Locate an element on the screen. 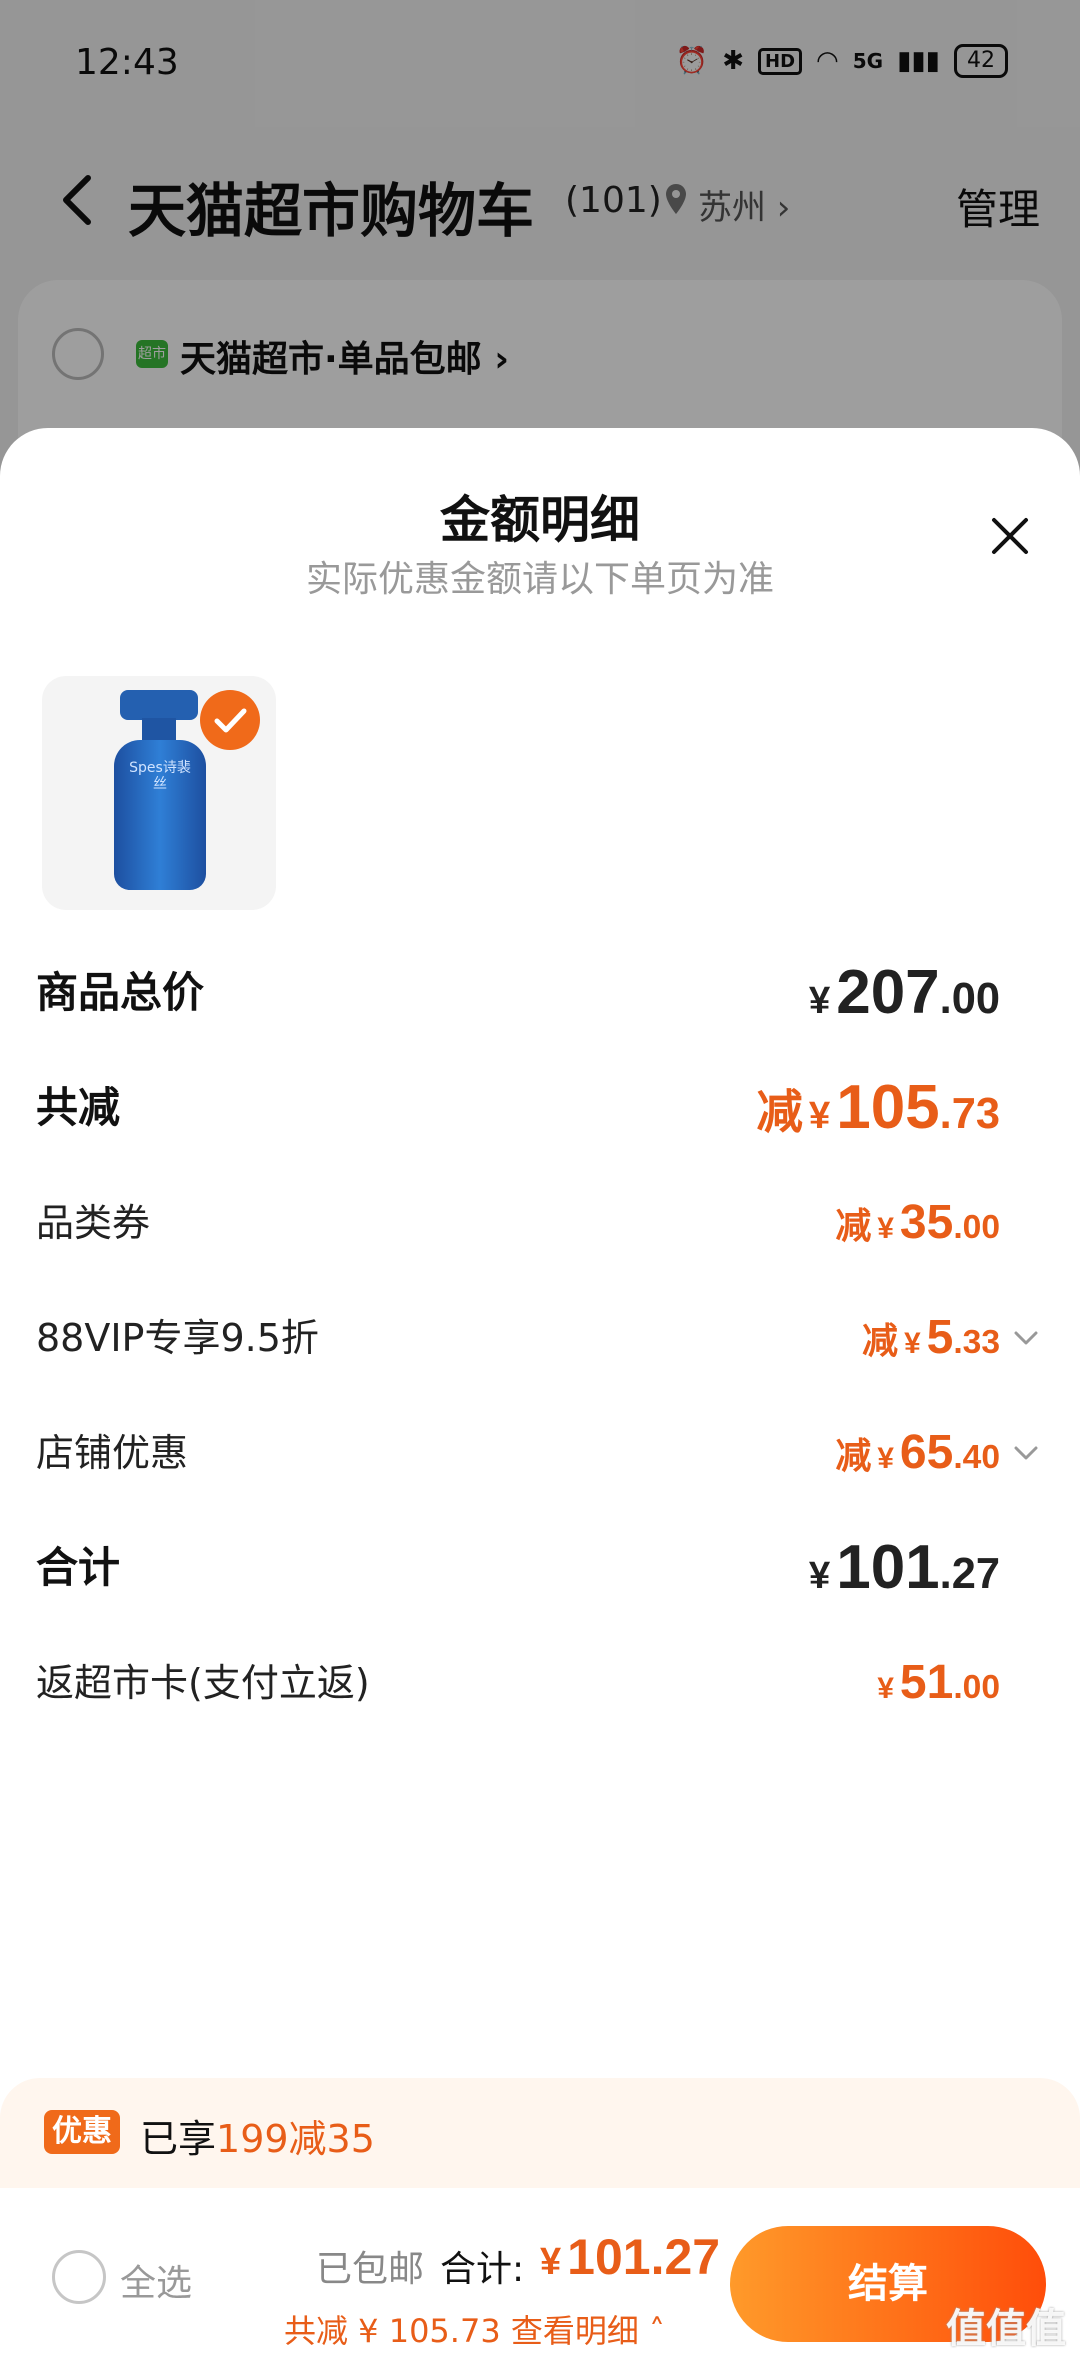 The width and height of the screenshot is (1080, 2376). total-row: 合计 ¥101.27 is located at coordinates (518, 1568).